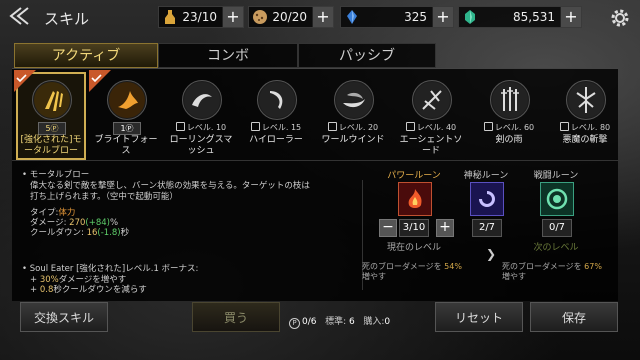  Describe the element at coordinates (339, 321) in the screenshot. I see `skill-points-line: P 0/6 標準: 6 購入:0` at that location.